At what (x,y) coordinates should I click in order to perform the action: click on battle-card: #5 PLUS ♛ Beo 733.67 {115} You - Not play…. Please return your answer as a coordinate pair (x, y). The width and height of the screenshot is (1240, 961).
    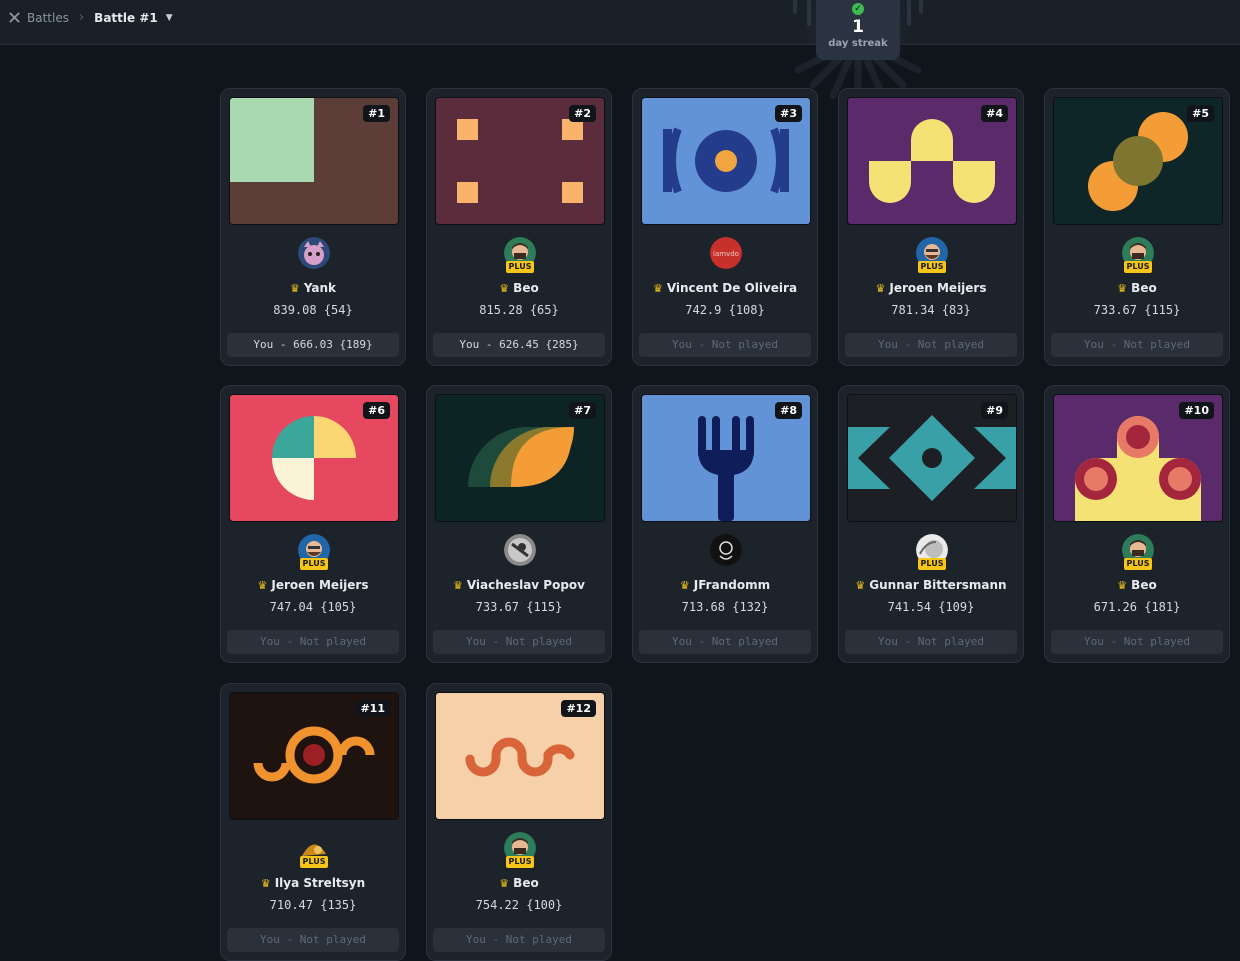
    Looking at the image, I should click on (1137, 227).